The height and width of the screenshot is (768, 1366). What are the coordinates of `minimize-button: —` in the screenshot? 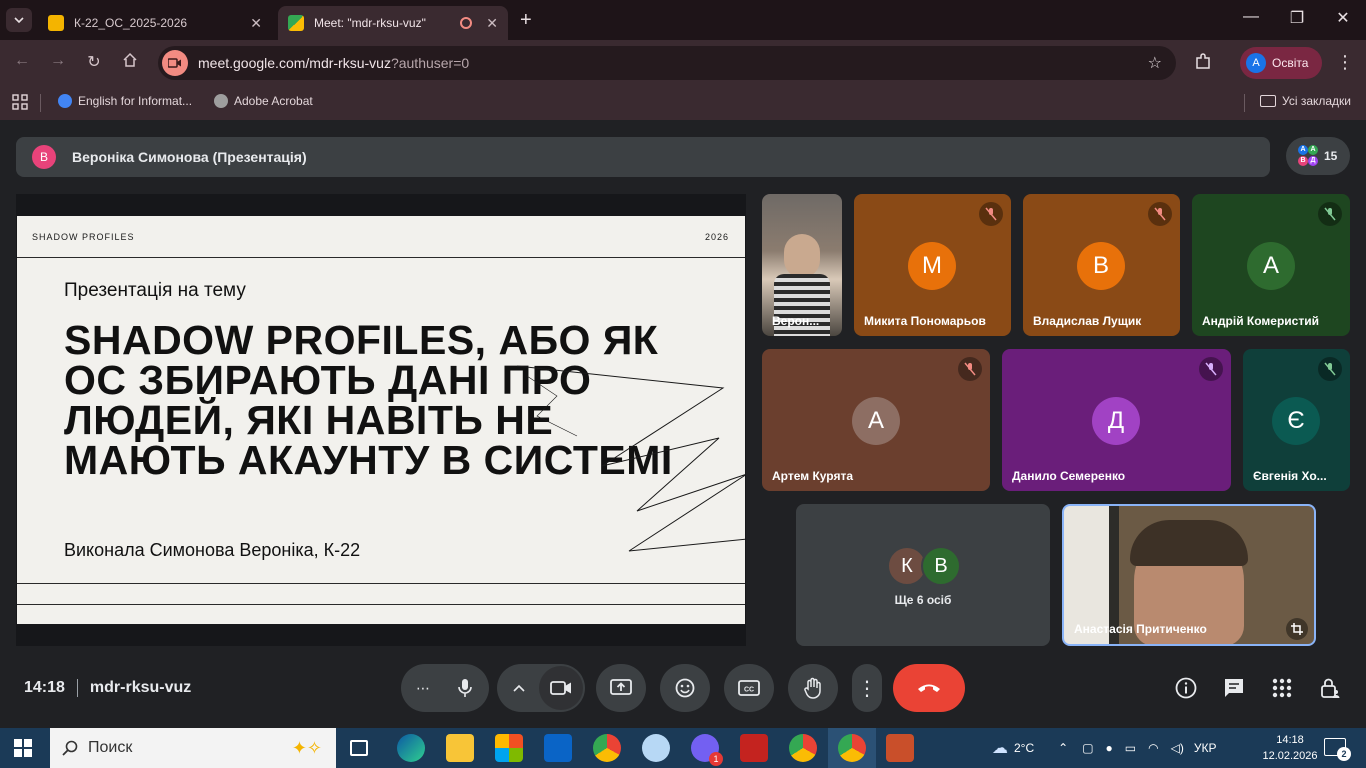 It's located at (1251, 17).